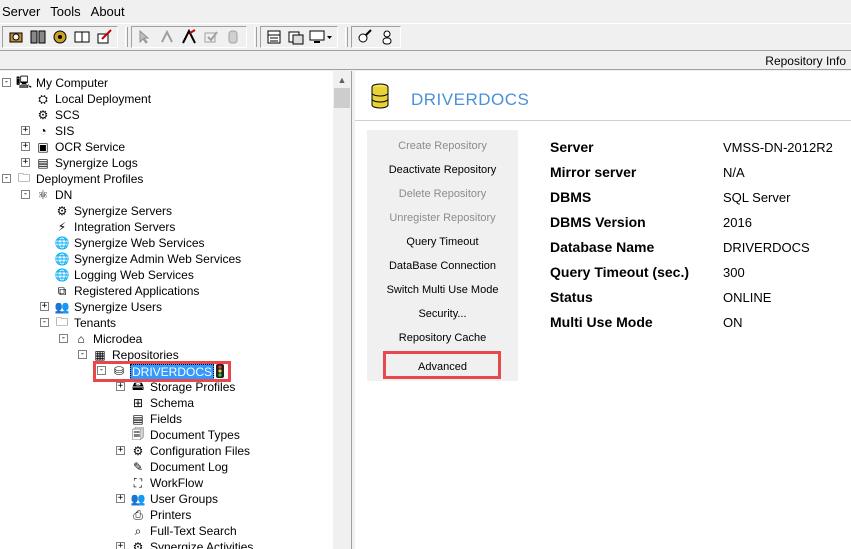 Image resolution: width=851 pixels, height=549 pixels. Describe the element at coordinates (166, 307) in the screenshot. I see `tree-node: + 👥 Synergize Users` at that location.